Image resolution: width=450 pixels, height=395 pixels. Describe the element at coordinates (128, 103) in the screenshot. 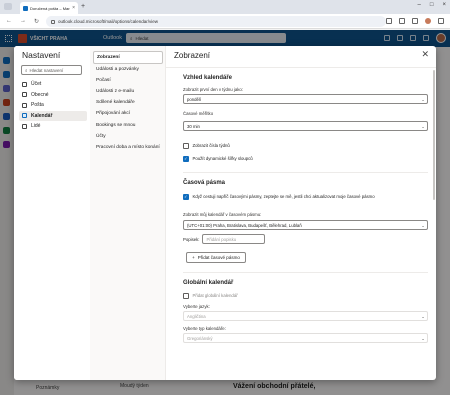

I see `subsetting-shared-calendars: Sdílené kalendáře` at that location.